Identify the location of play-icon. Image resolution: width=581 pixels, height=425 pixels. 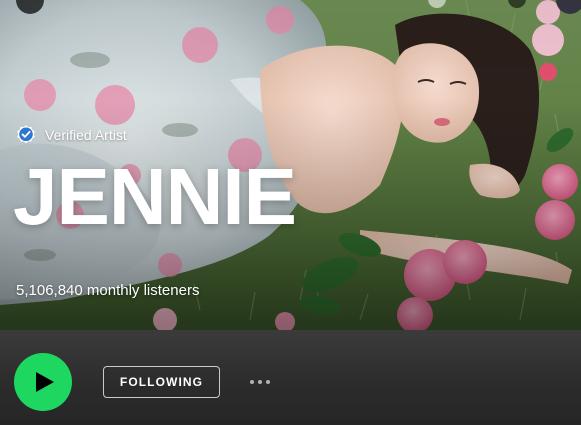
(44, 382).